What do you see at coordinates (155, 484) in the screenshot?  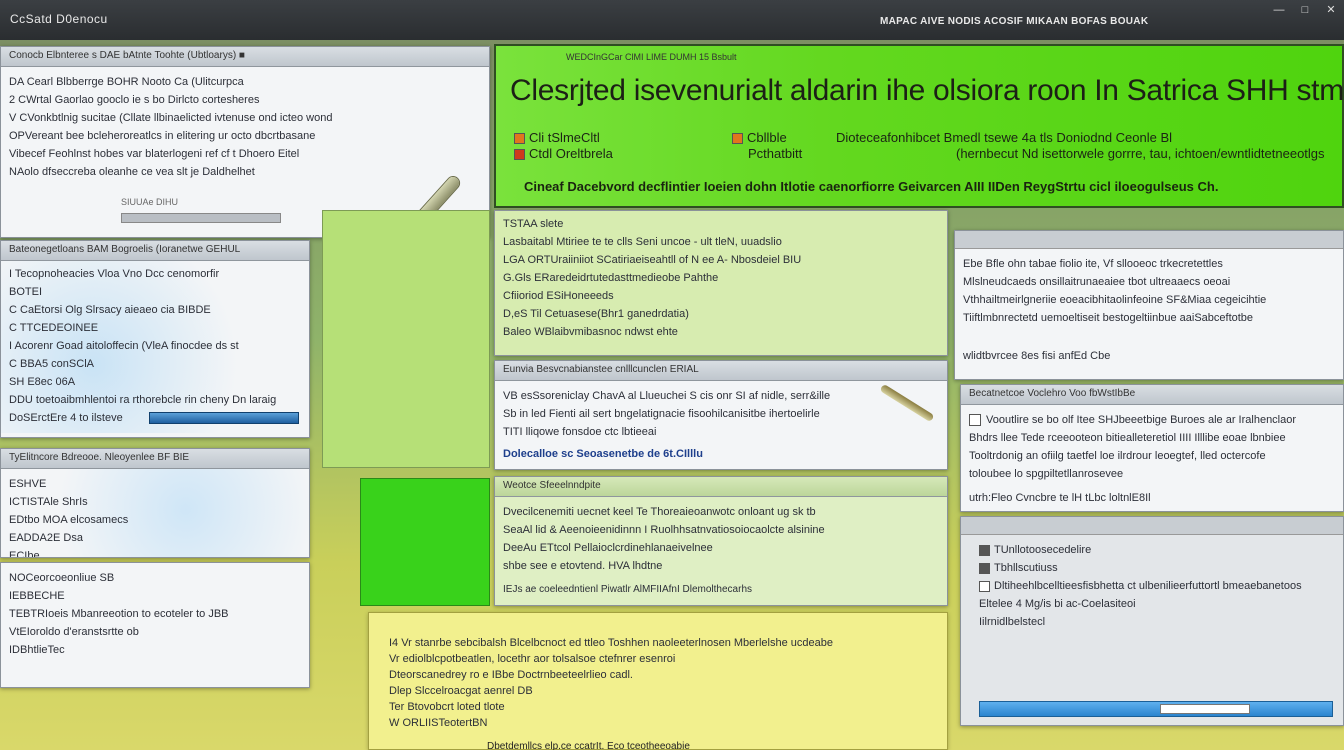 I see `list-item: ESHVE` at bounding box center [155, 484].